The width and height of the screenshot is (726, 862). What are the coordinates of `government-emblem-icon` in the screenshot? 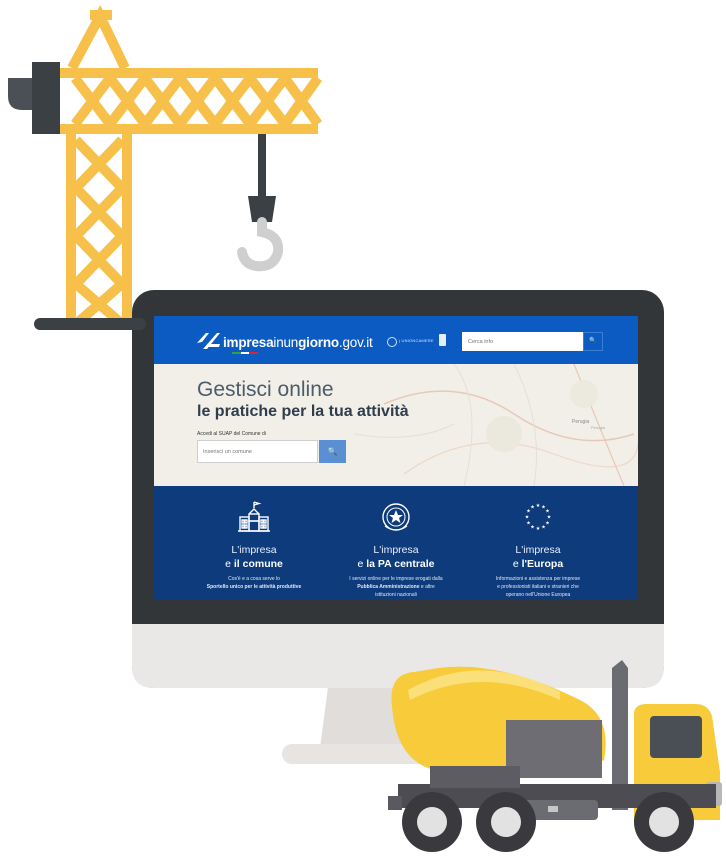 It's located at (392, 342).